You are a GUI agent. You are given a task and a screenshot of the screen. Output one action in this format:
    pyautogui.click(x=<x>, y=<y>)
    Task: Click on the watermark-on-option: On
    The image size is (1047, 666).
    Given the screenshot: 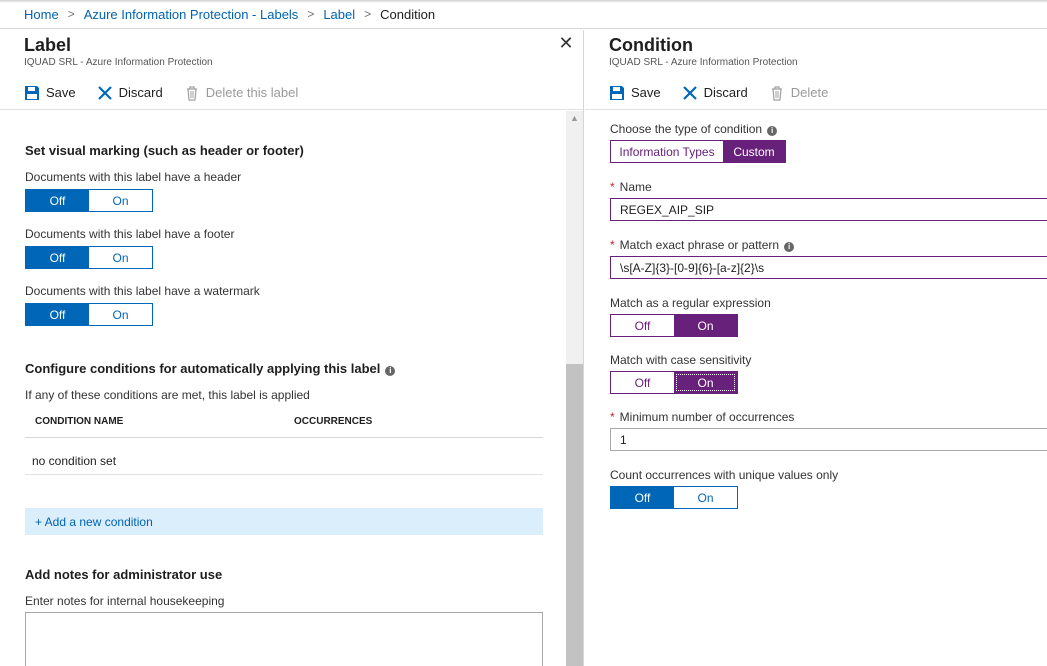 What is the action you would take?
    pyautogui.click(x=120, y=314)
    